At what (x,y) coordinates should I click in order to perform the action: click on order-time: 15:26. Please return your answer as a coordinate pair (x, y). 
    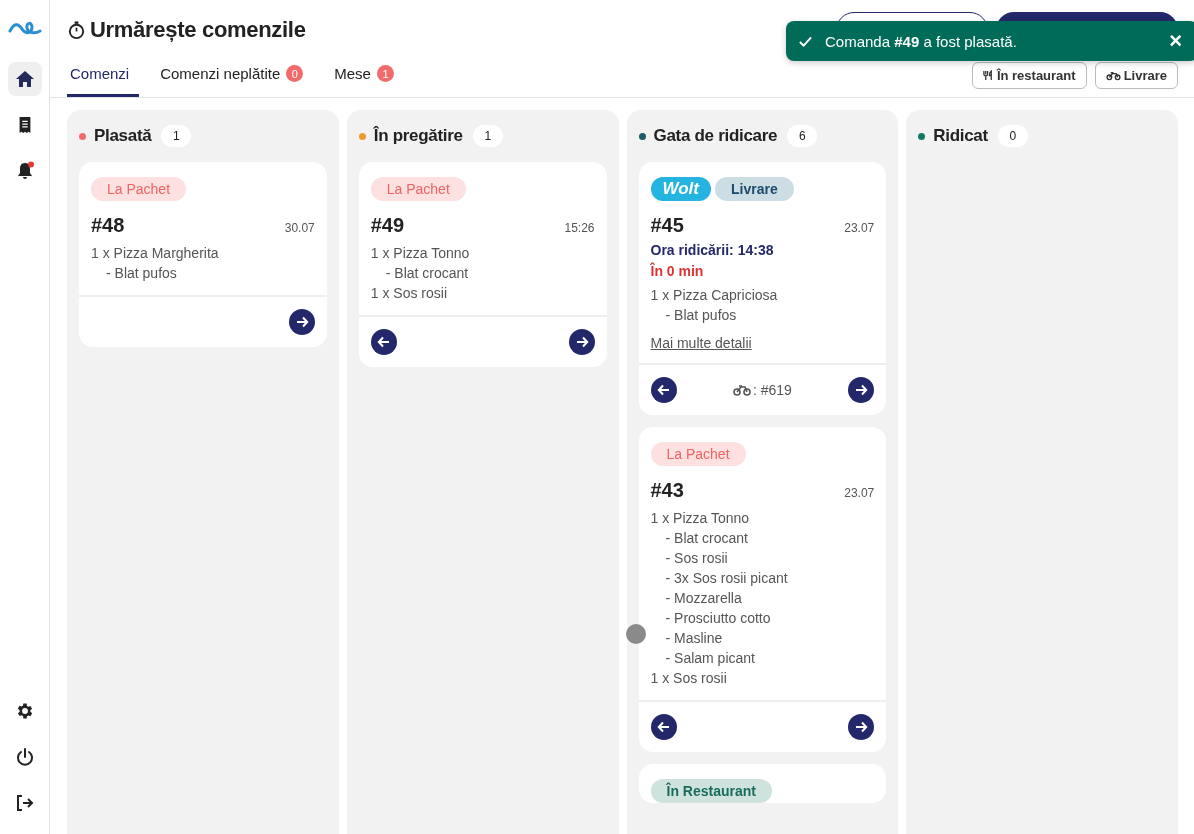
    Looking at the image, I should click on (579, 228).